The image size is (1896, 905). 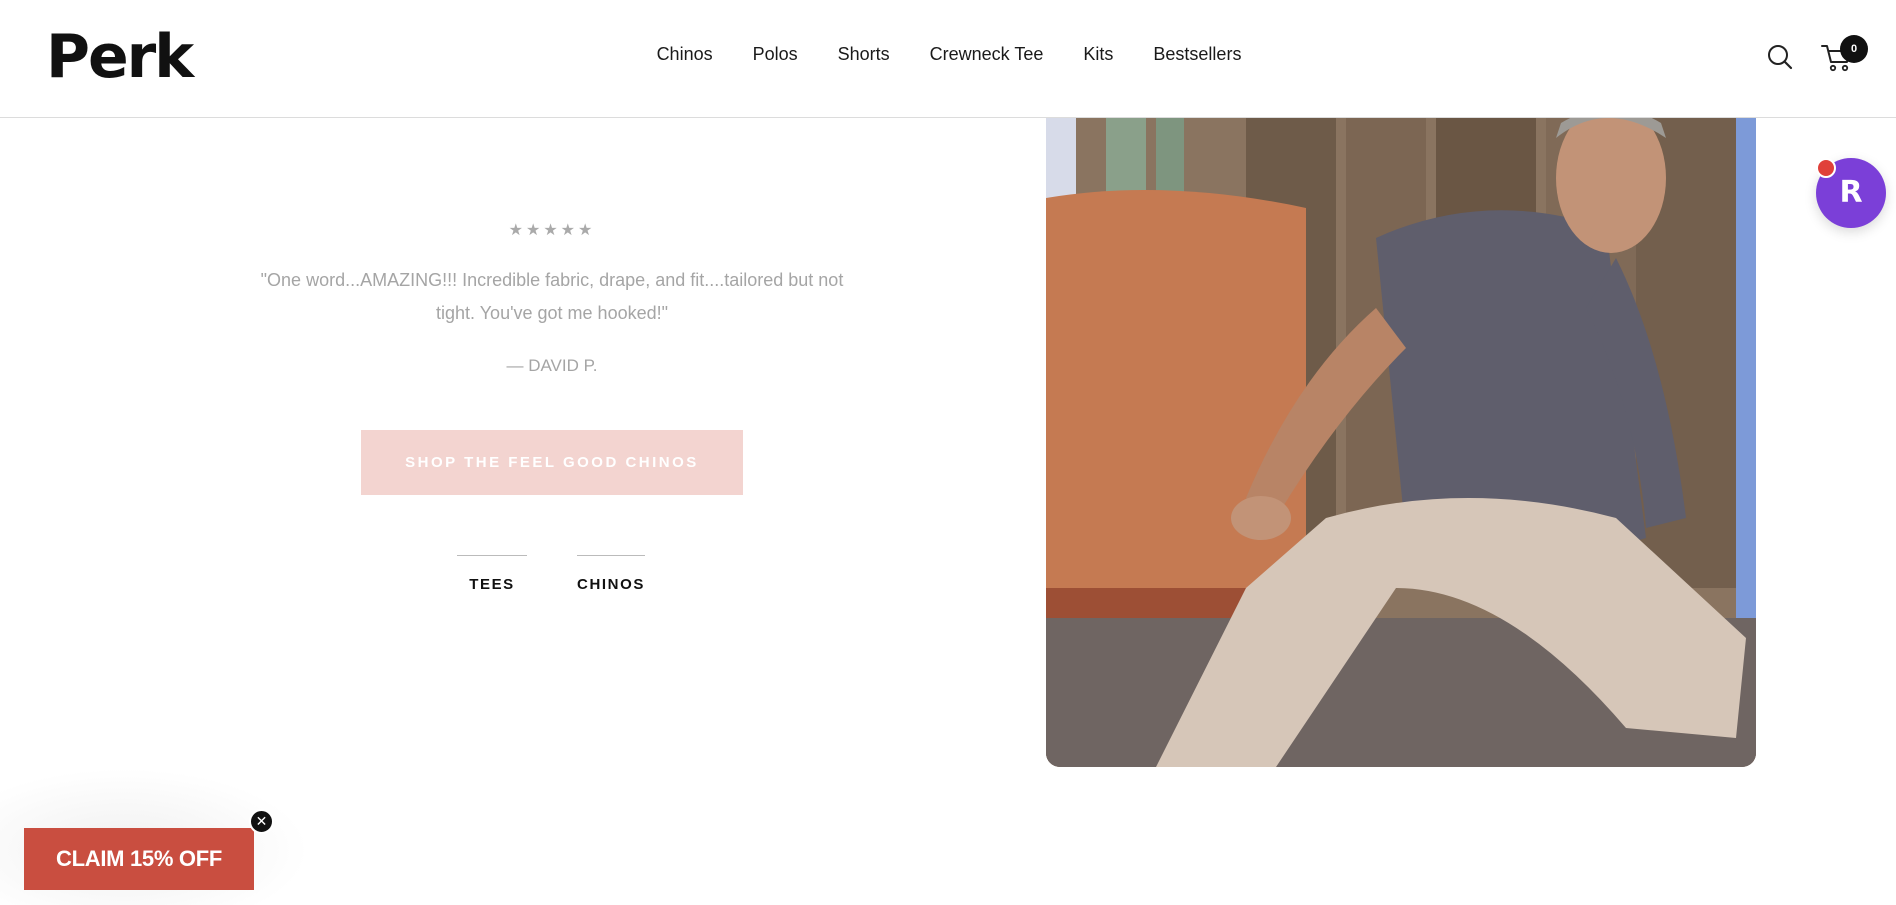 I want to click on rating-stars: ★★★★★, so click(x=552, y=230).